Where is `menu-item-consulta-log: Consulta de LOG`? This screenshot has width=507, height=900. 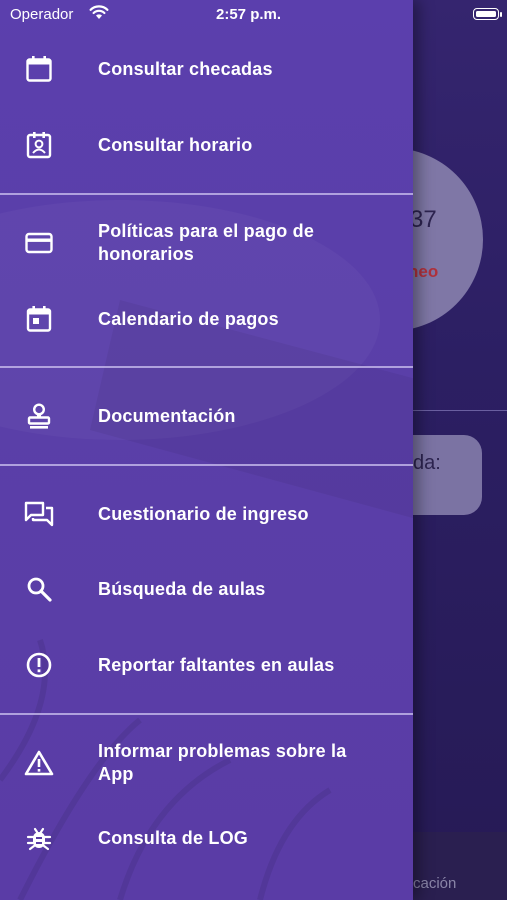 menu-item-consulta-log: Consulta de LOG is located at coordinates (206, 838).